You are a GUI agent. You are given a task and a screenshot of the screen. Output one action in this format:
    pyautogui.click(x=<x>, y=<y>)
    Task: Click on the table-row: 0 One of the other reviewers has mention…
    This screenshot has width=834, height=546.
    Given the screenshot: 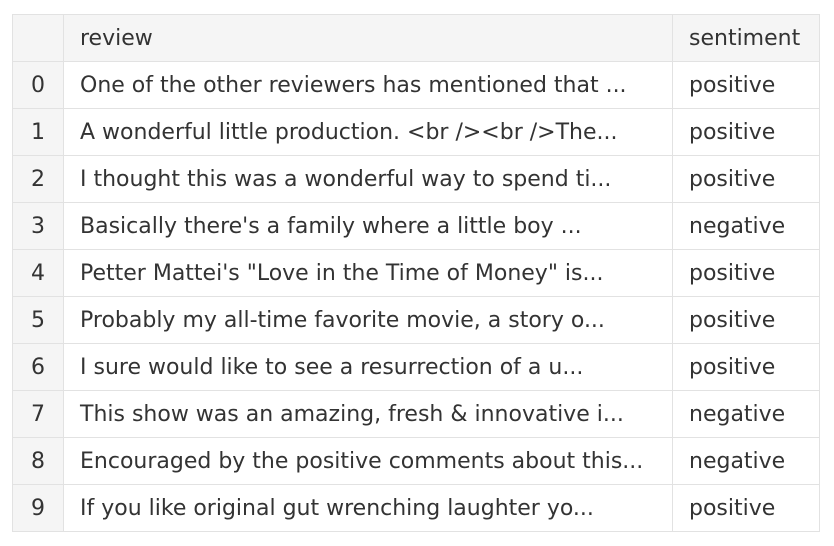 What is the action you would take?
    pyautogui.click(x=416, y=85)
    